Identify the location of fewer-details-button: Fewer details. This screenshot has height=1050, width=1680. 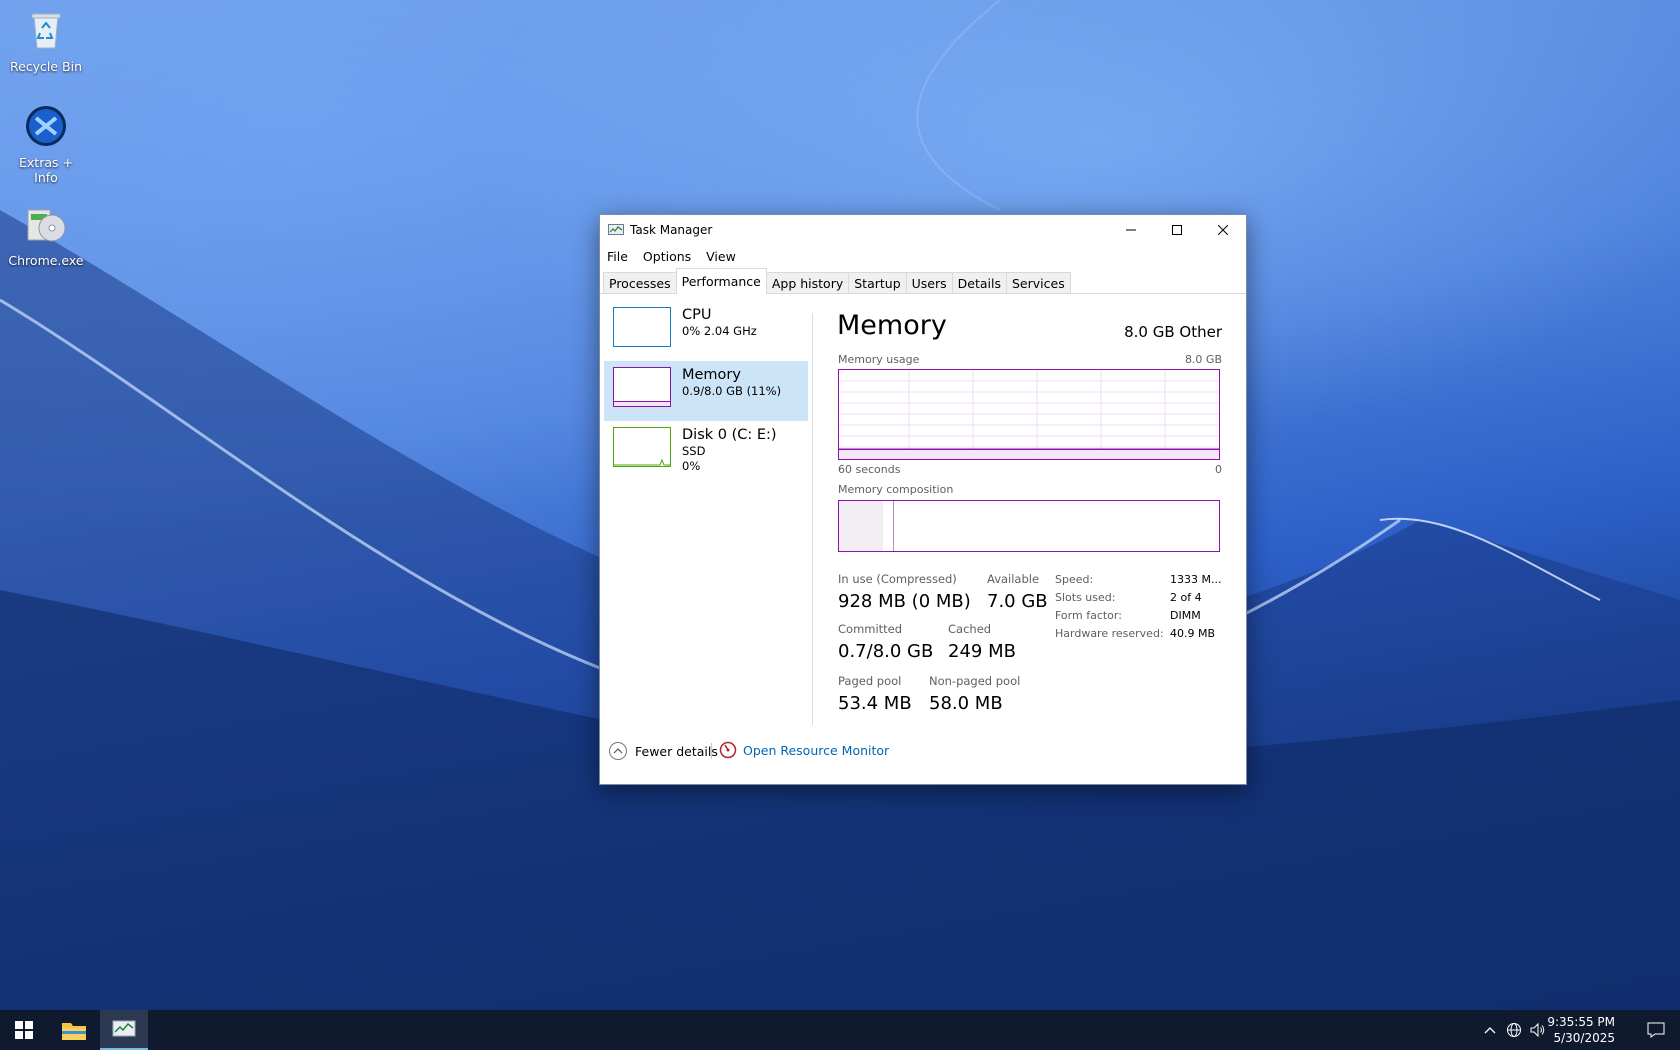
(663, 751).